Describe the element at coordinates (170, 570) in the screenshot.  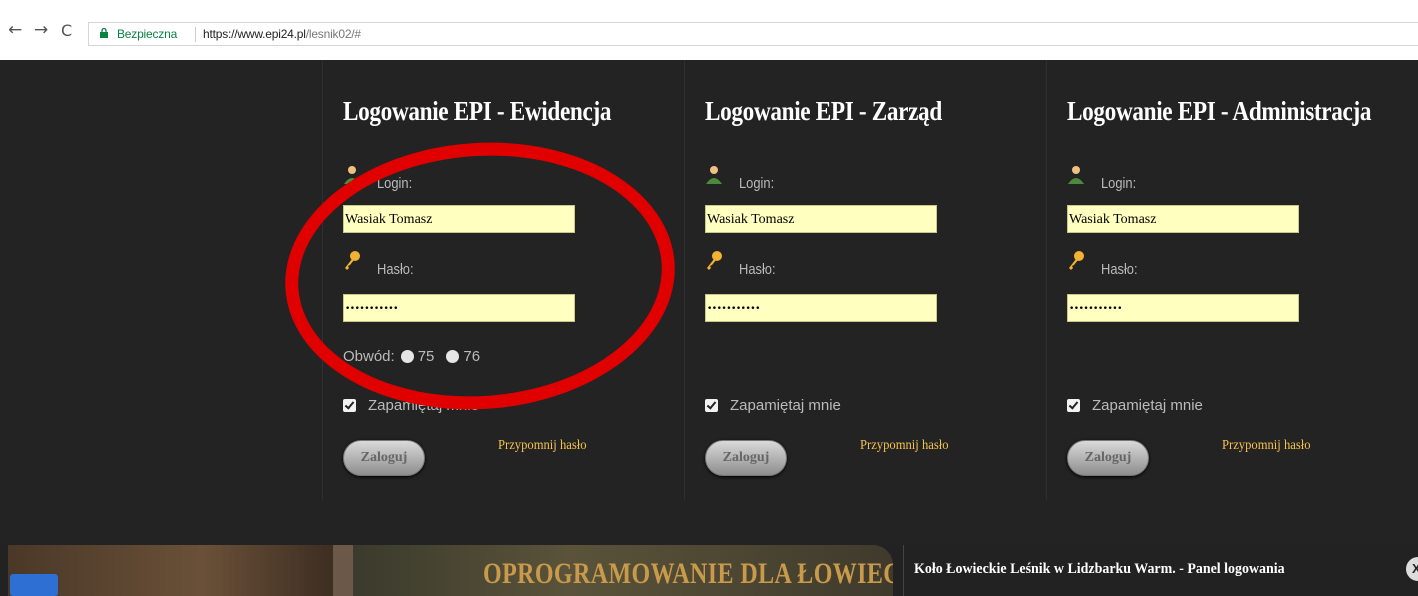
I see `header-photo` at that location.